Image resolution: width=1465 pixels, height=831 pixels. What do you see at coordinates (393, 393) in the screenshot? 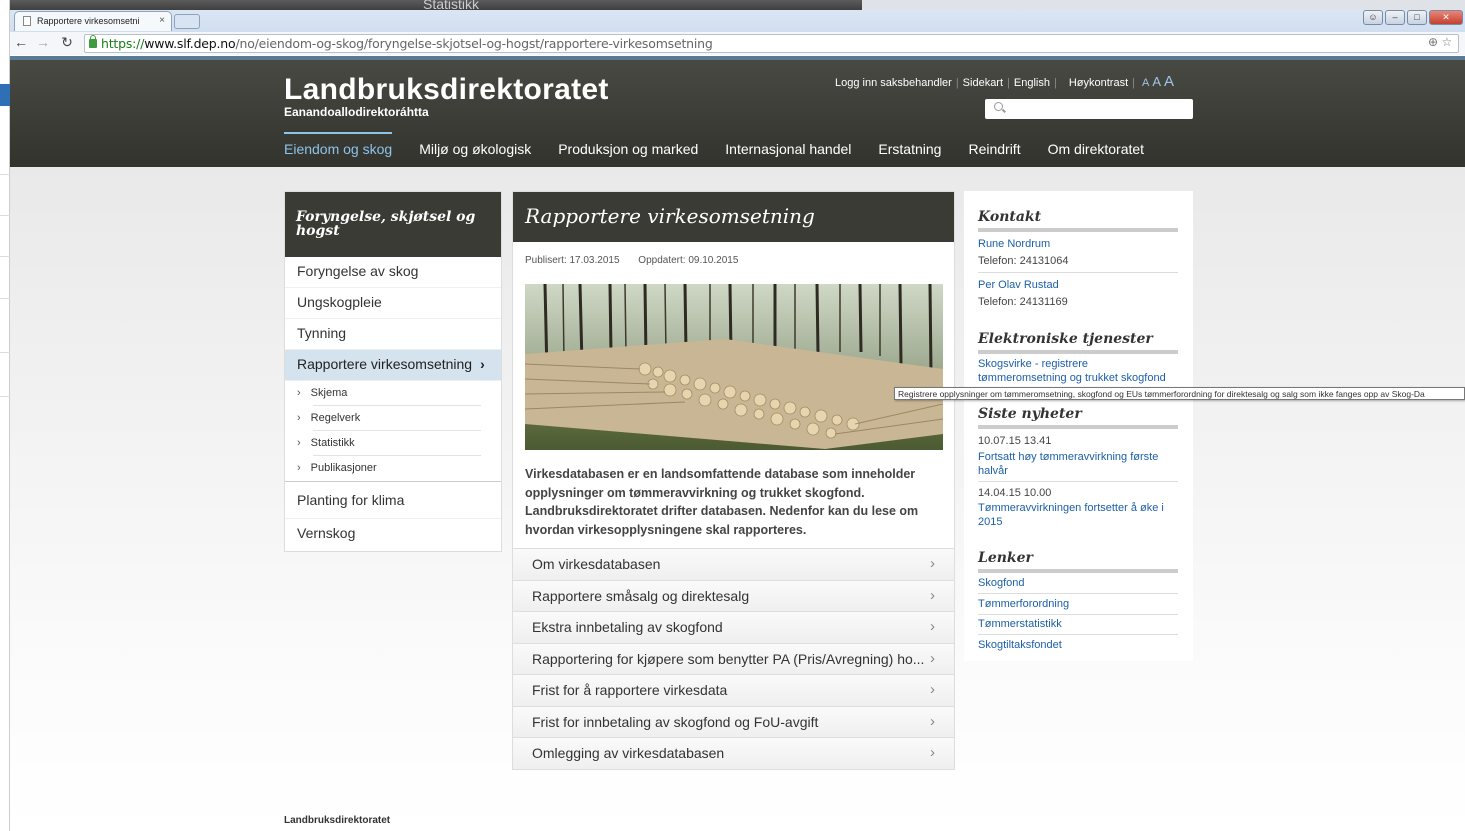
I see `submenu-item-skjema: › Skjema` at bounding box center [393, 393].